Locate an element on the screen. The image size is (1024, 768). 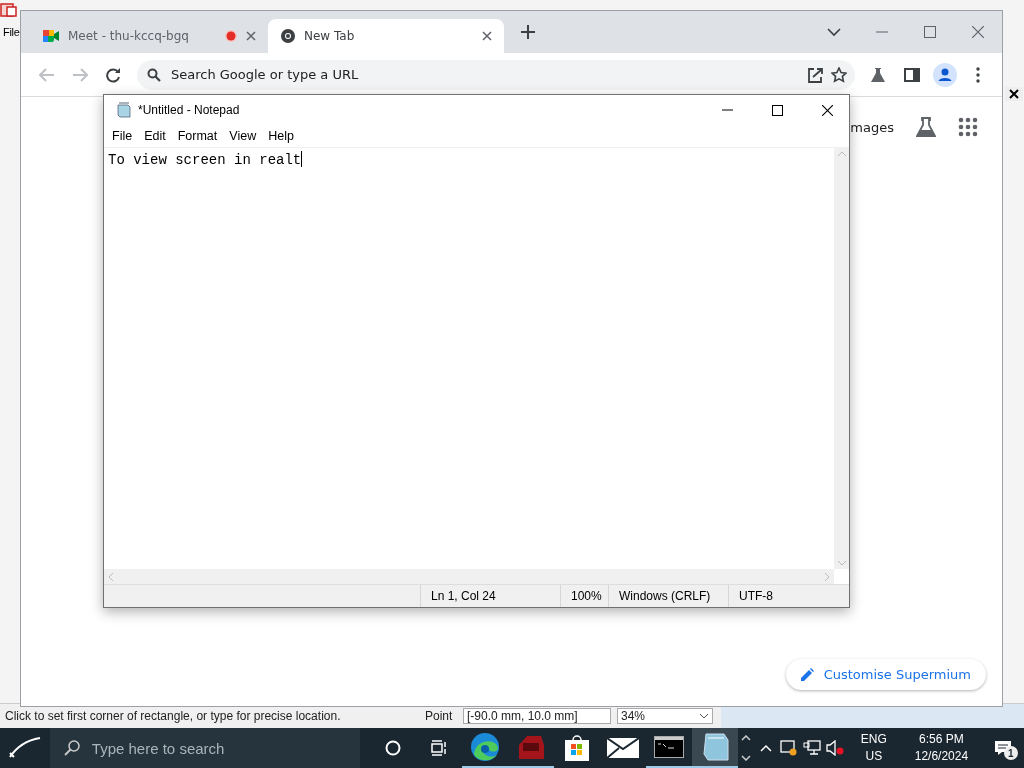
coordinate-field: [-90.0 mm, 10.0 mm] is located at coordinates (537, 716).